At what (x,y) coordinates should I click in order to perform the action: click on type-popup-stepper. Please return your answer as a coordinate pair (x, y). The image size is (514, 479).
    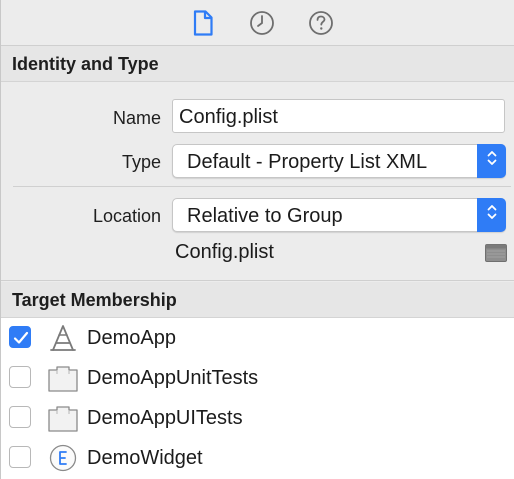
    Looking at the image, I should click on (491, 161).